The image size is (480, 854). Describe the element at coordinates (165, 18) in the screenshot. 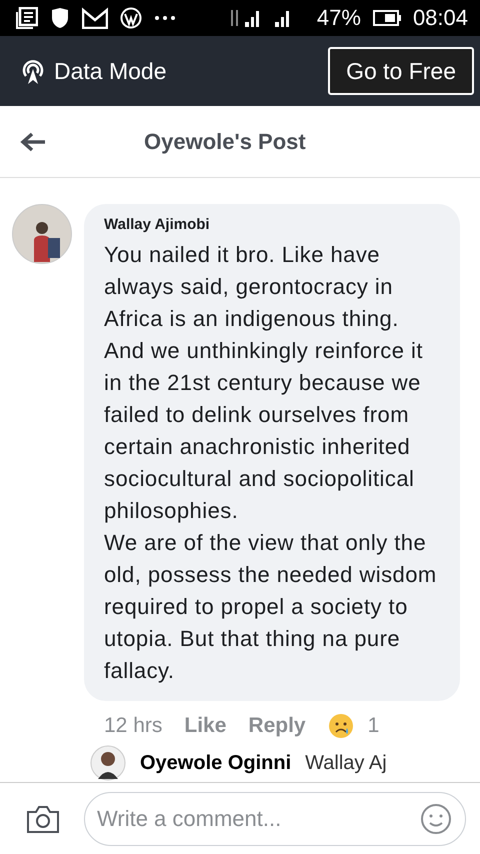

I see `more-icon` at that location.